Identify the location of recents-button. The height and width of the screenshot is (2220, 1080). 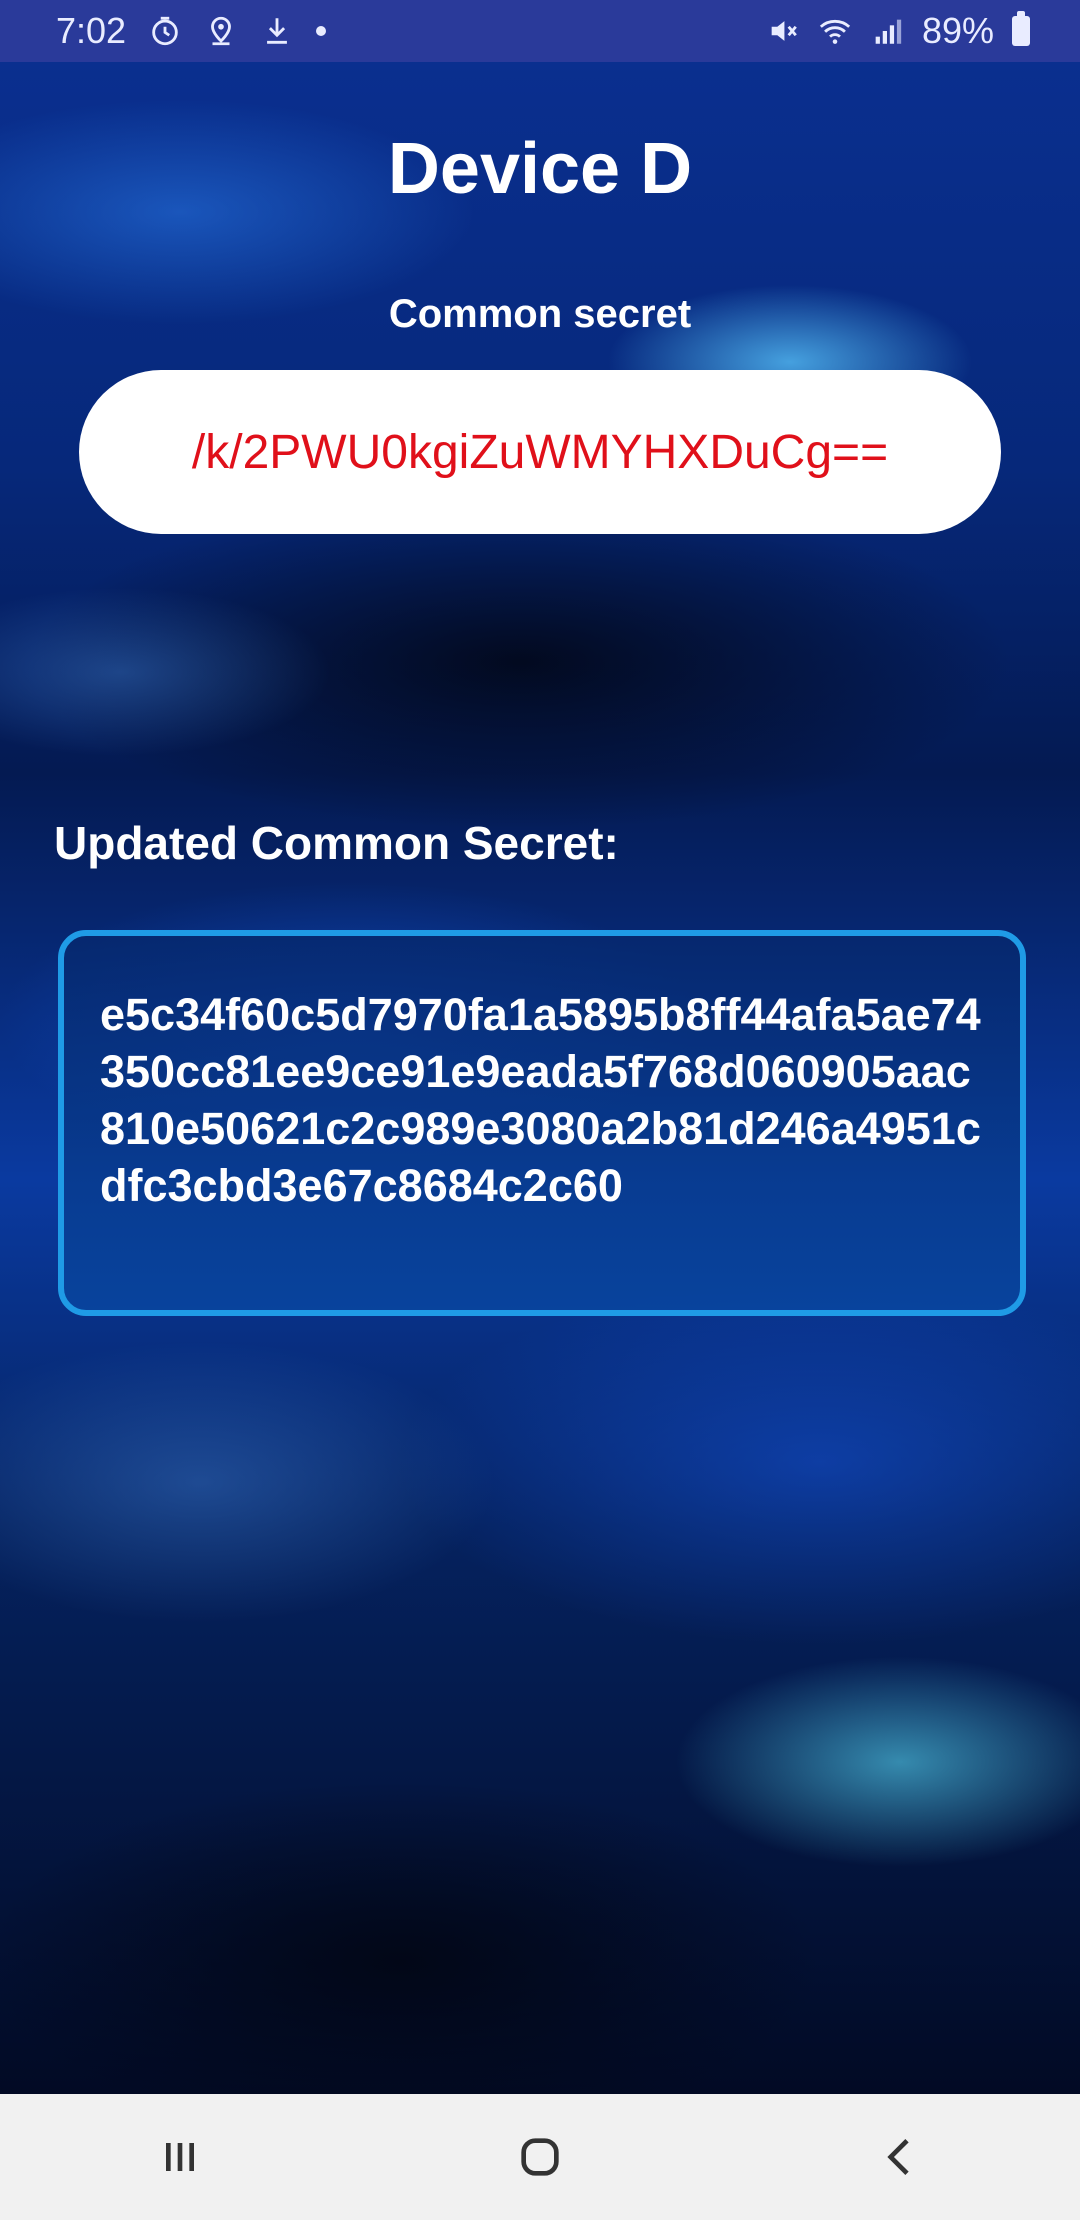
(180, 2157).